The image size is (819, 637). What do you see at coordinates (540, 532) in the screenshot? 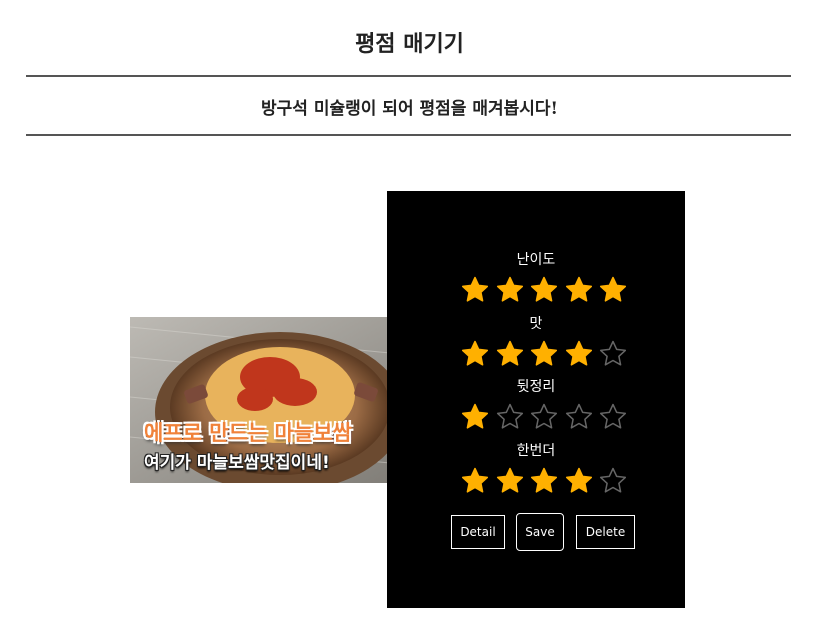
I see `save-button: Save` at bounding box center [540, 532].